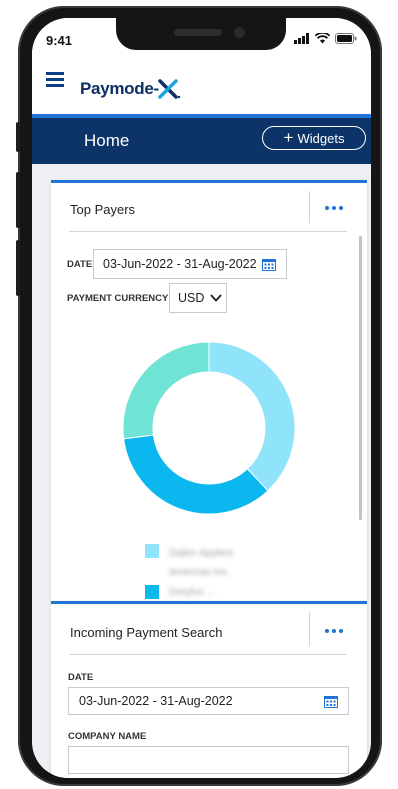  I want to click on notch, so click(201, 34).